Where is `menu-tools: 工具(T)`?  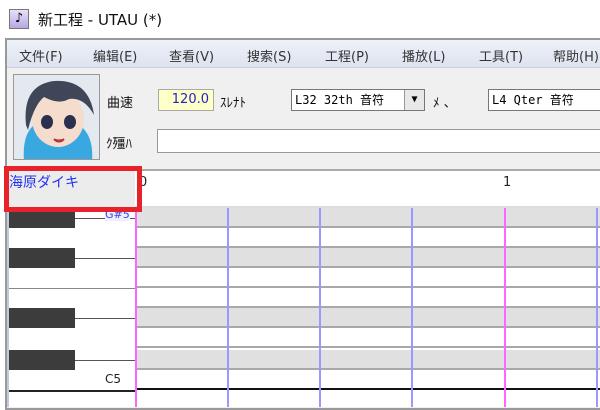 menu-tools: 工具(T) is located at coordinates (501, 55).